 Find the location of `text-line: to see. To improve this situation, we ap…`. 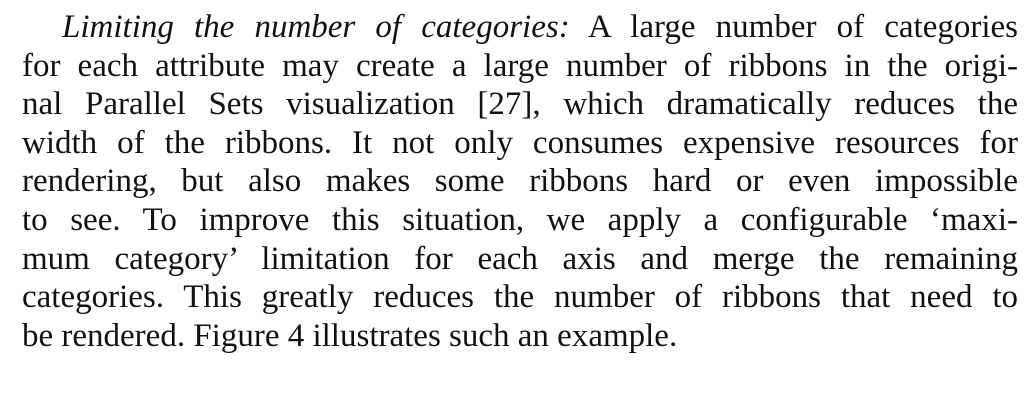

text-line: to see. To improve this situation, we ap… is located at coordinates (520, 219).